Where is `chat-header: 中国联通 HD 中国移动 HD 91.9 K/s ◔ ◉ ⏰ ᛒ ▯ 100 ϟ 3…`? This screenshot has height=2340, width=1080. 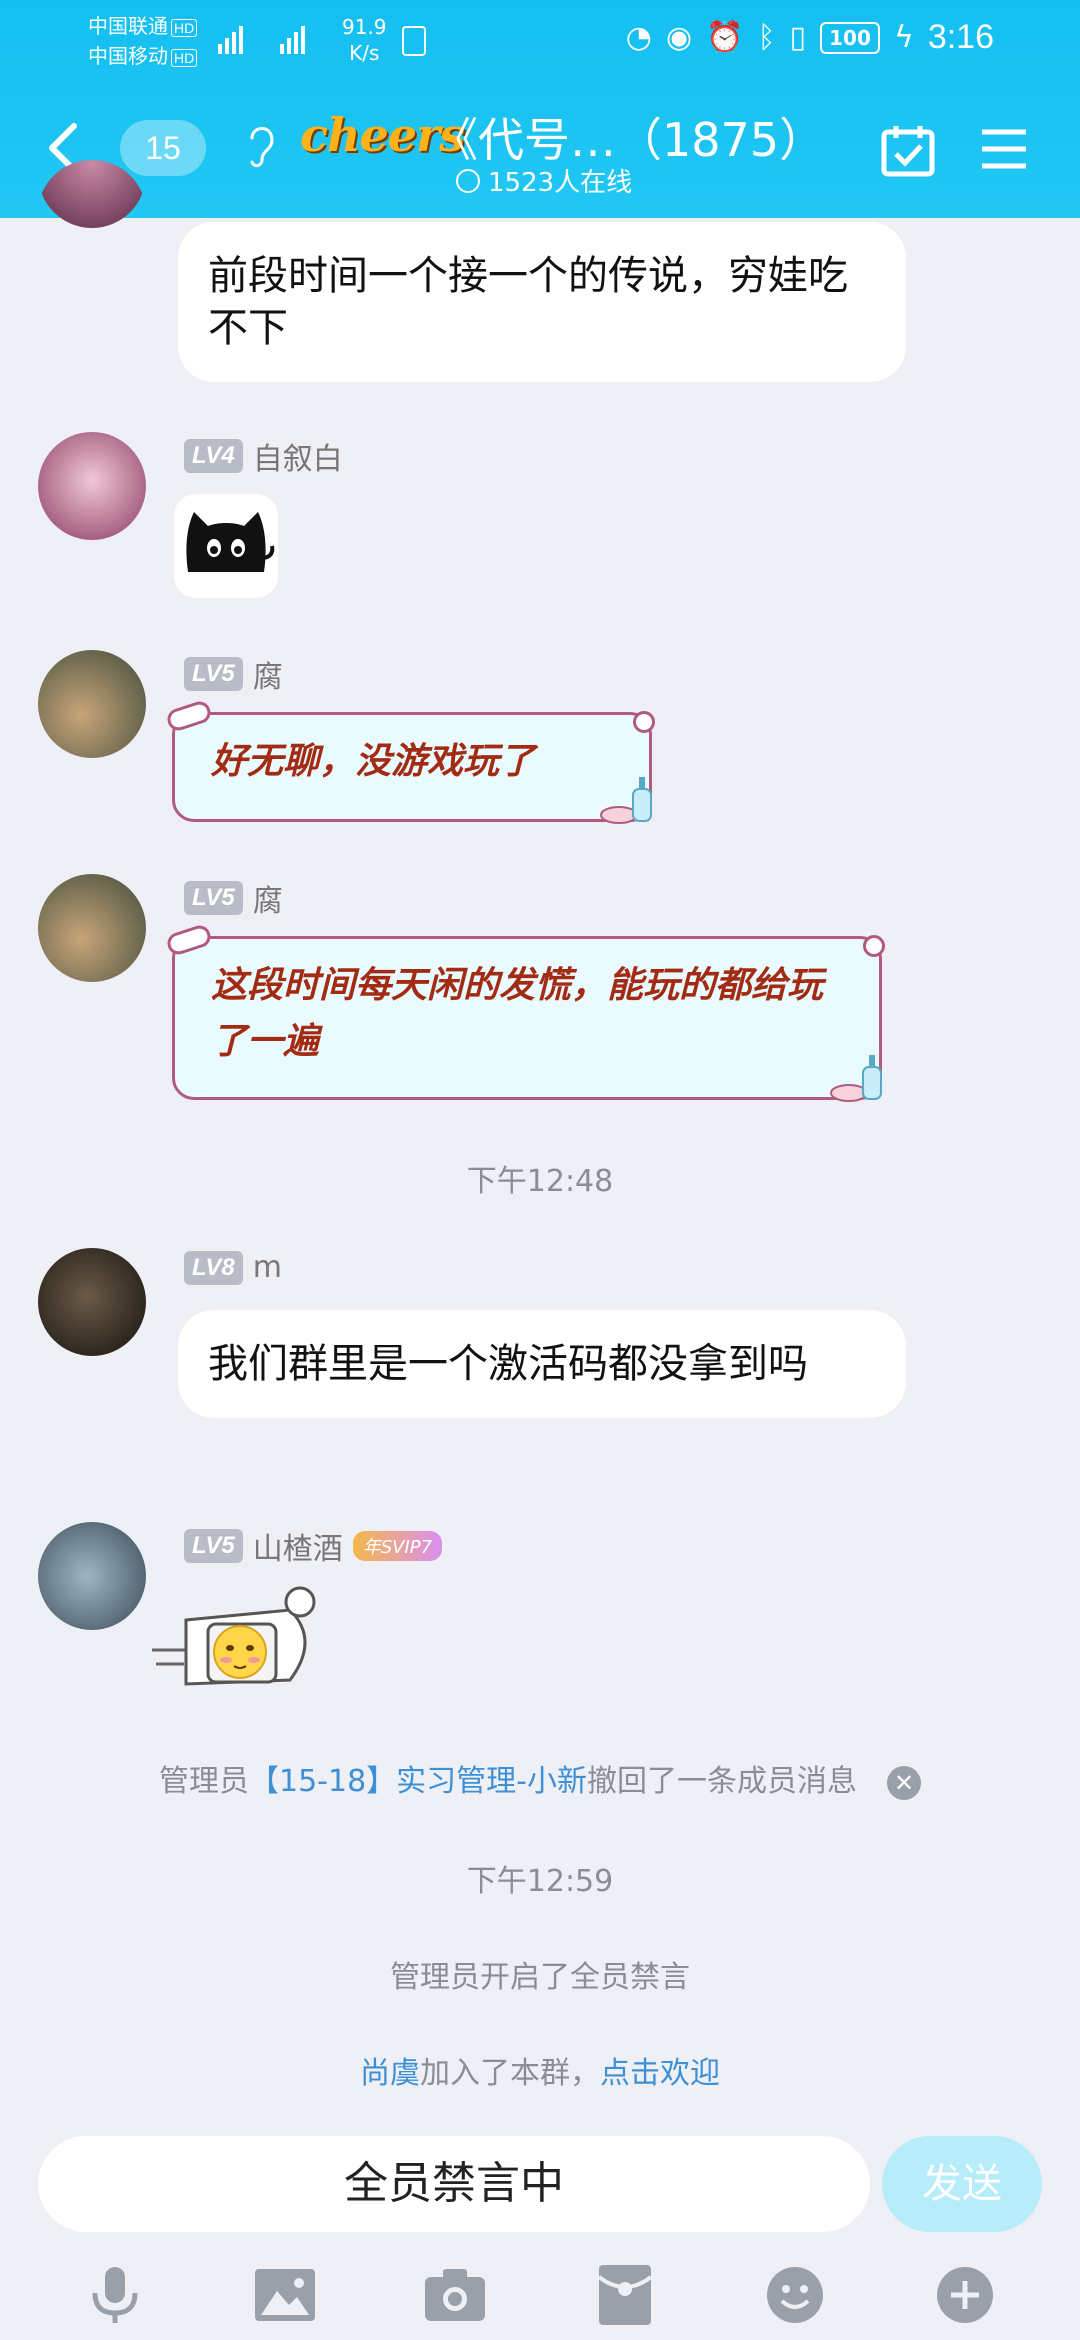
chat-header: 中国联通 HD 中国移动 HD 91.9 K/s ◔ ◉ ⏰ ᛒ ▯ 100 ϟ 3… is located at coordinates (540, 109).